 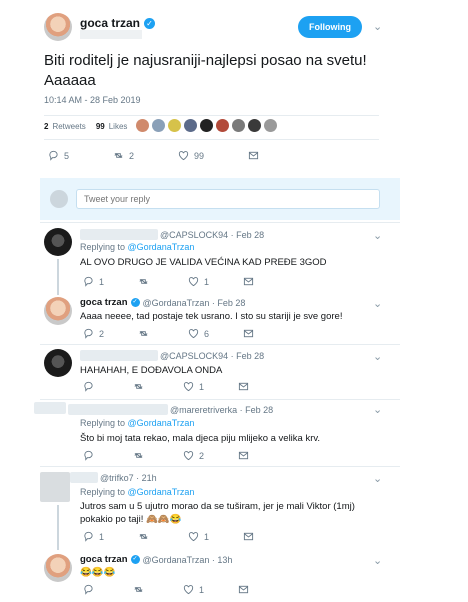 I want to click on user-avatar, so click(x=59, y=199).